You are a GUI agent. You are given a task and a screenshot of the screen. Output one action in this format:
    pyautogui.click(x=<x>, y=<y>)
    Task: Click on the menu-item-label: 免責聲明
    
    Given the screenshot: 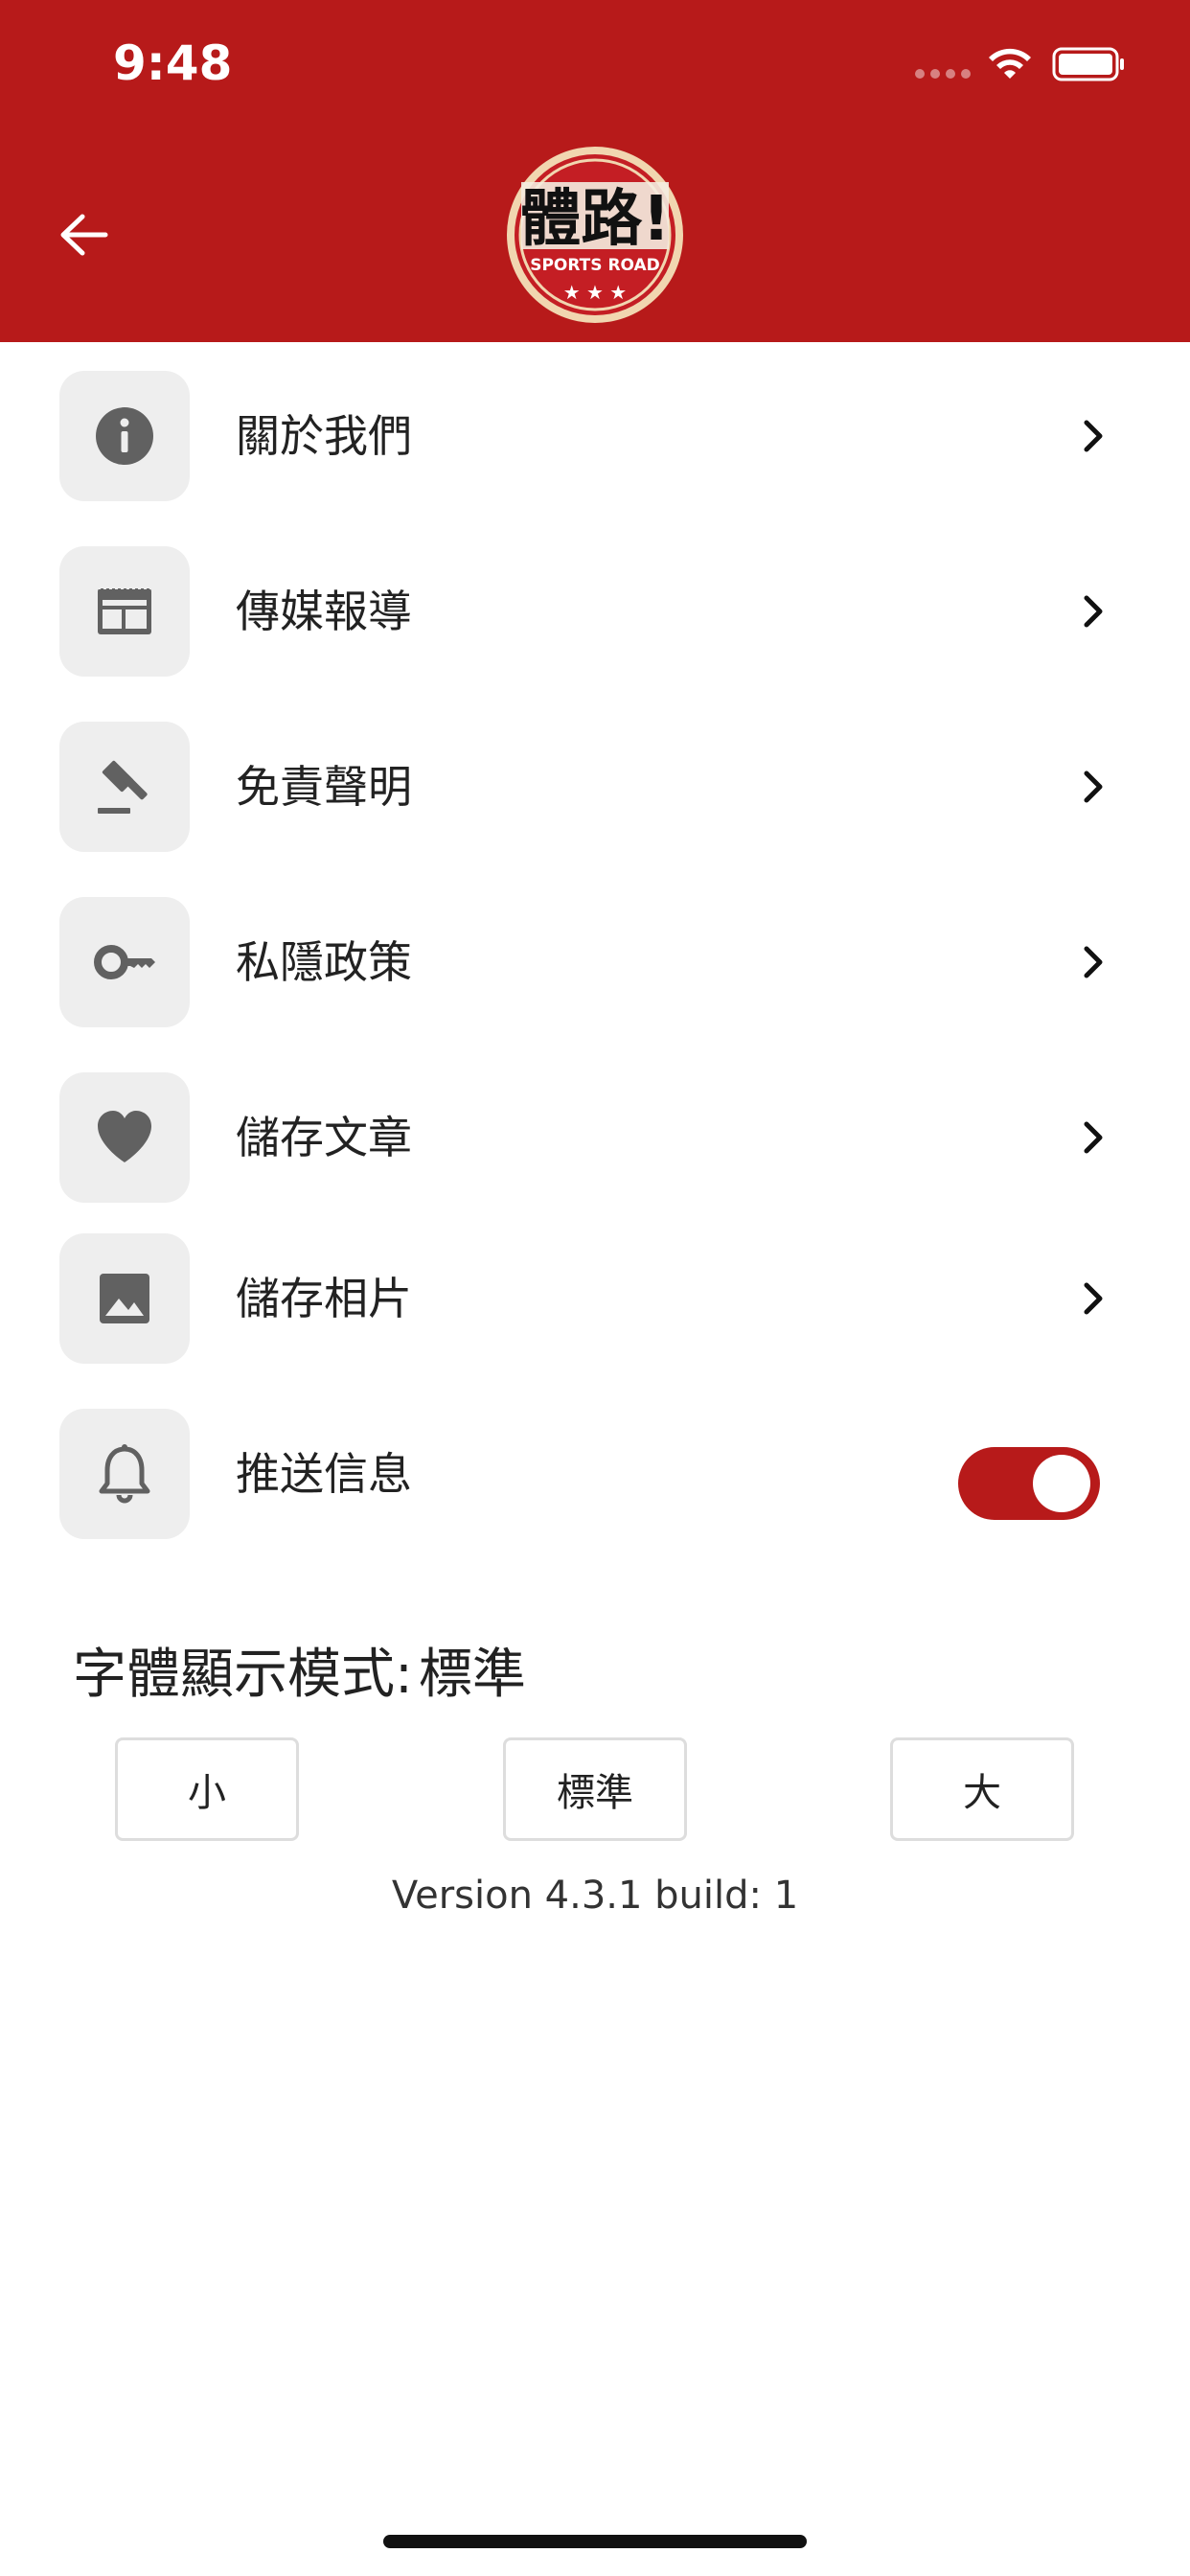 What is the action you would take?
    pyautogui.click(x=324, y=787)
    